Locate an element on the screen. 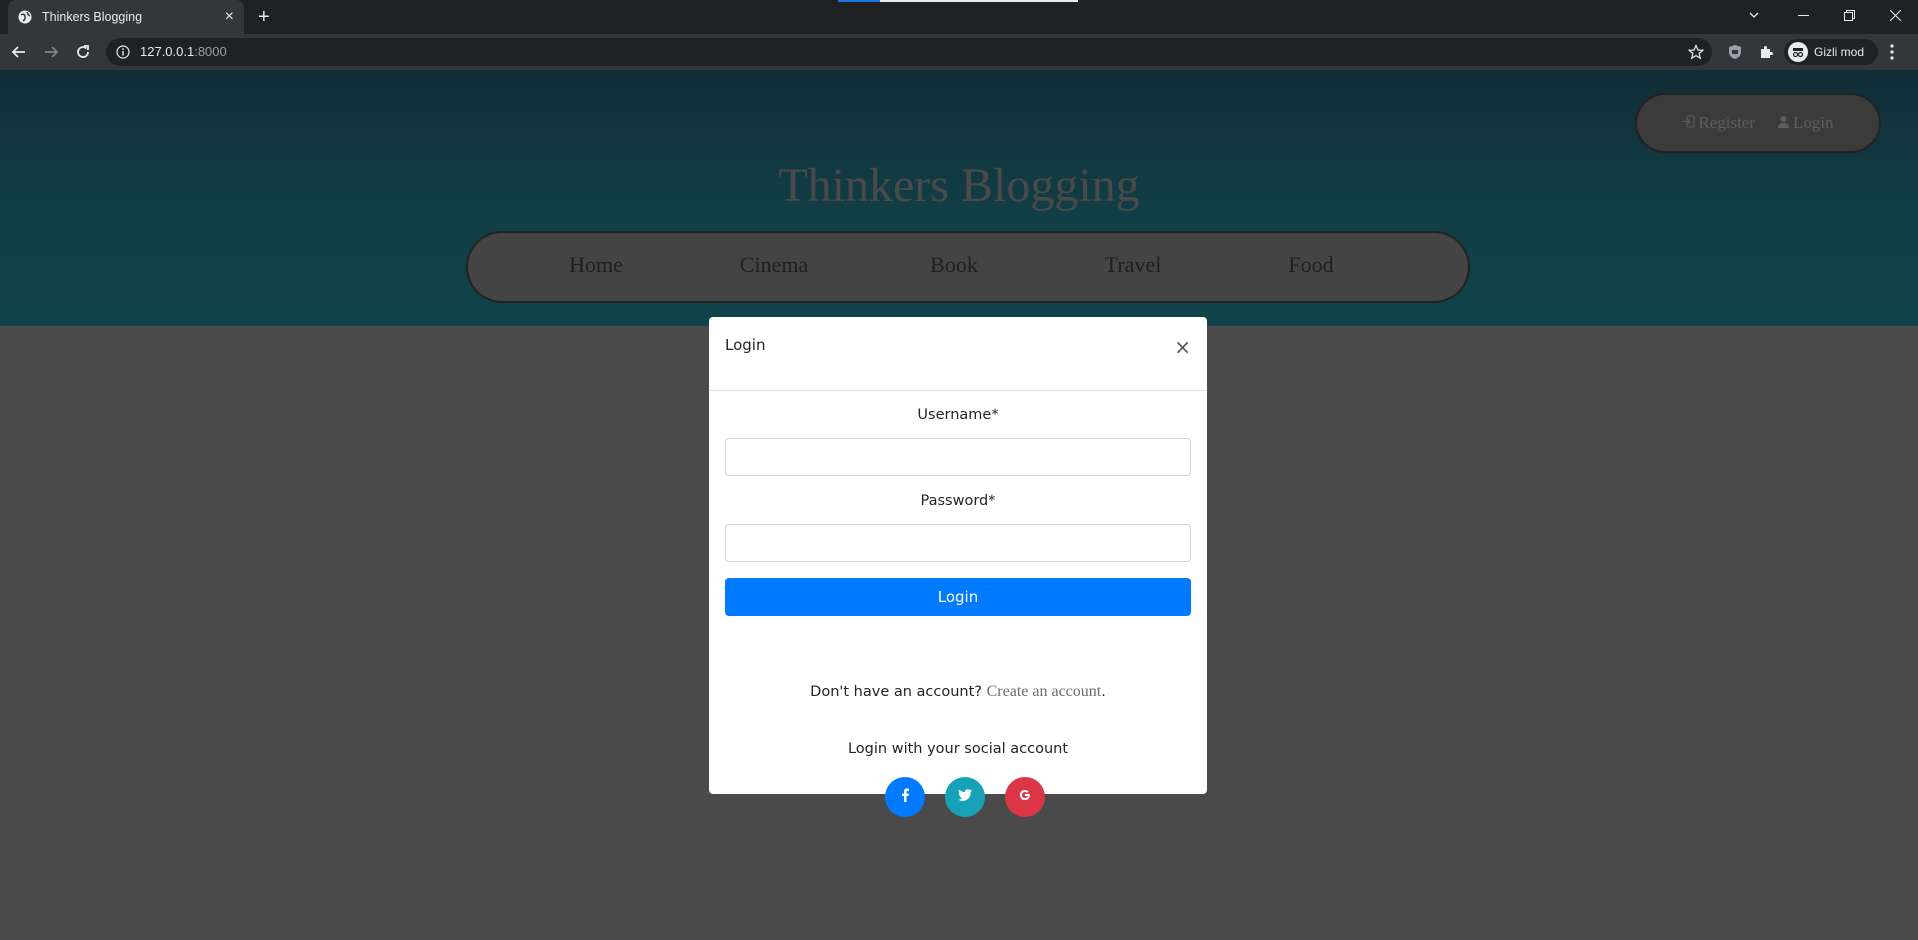 This screenshot has height=940, width=1918. browser-tab: Thinkers Blogging × is located at coordinates (126, 17).